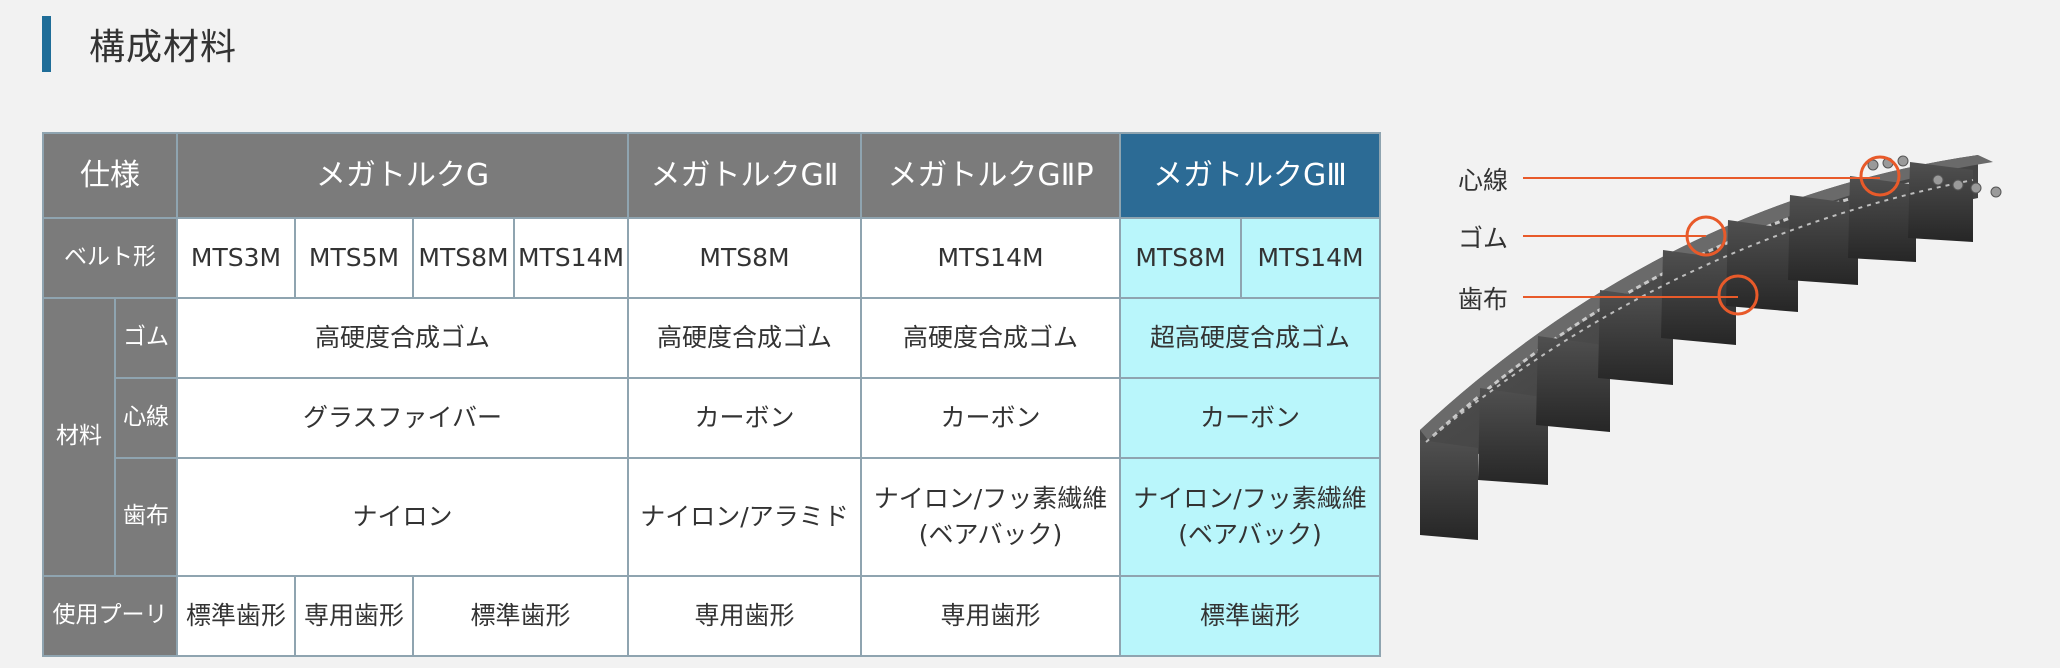 The width and height of the screenshot is (2060, 668). What do you see at coordinates (1250, 418) in the screenshot?
I see `cell-core-g3: カーボン` at bounding box center [1250, 418].